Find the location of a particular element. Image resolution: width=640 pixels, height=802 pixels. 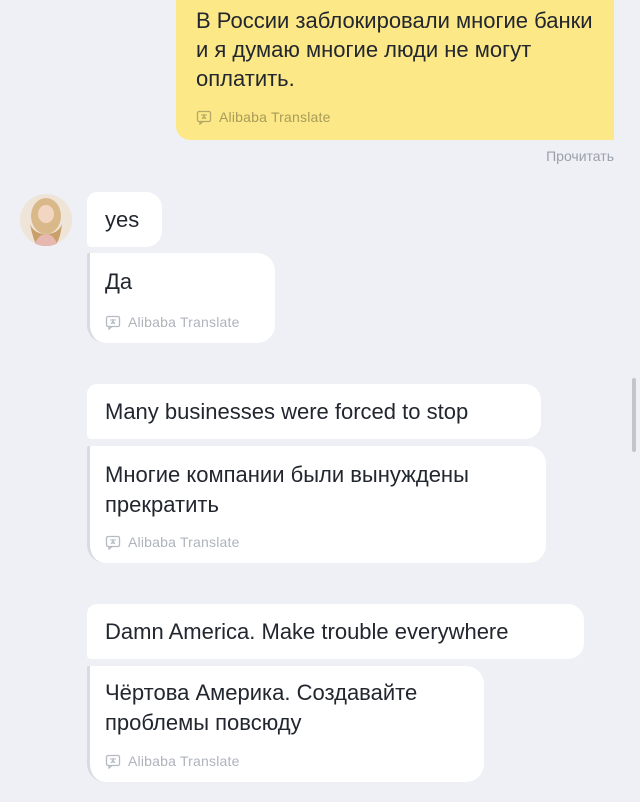

translation-bubble: Да Alibaba Translate is located at coordinates (181, 298).